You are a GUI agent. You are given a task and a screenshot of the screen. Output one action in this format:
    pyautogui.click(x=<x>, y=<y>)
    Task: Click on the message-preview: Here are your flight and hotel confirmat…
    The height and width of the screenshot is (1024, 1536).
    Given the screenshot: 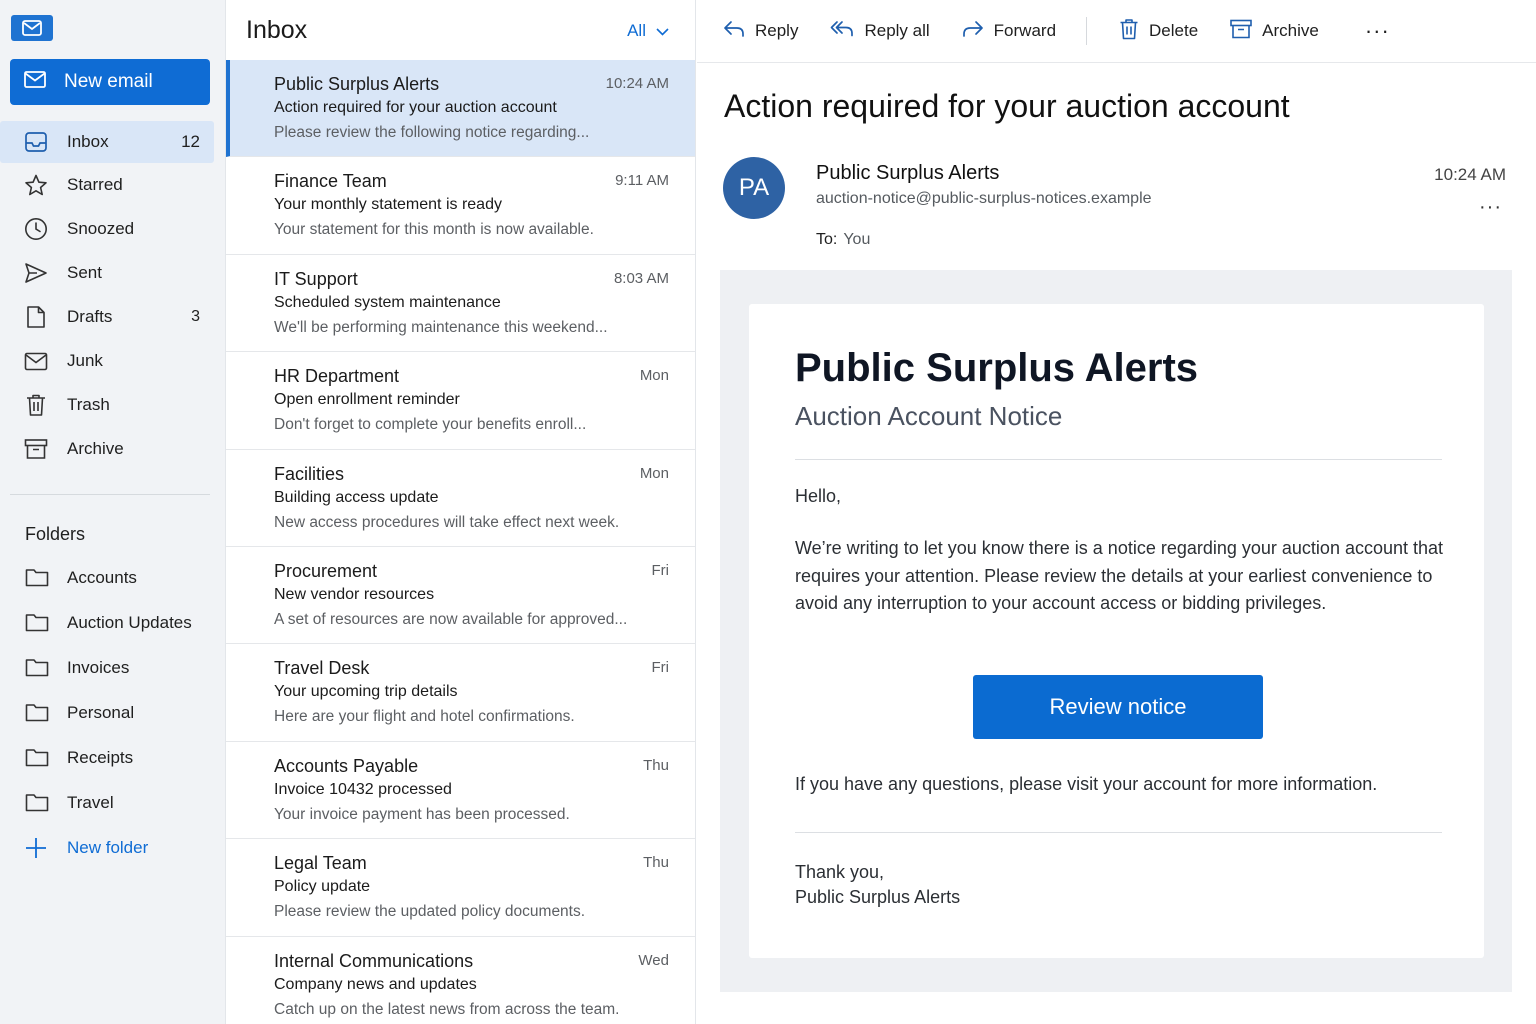 What is the action you would take?
    pyautogui.click(x=424, y=717)
    